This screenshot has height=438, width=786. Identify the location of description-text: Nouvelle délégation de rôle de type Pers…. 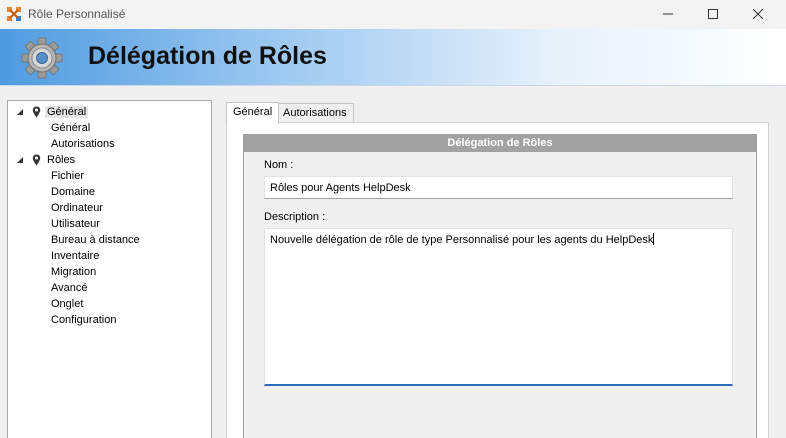
(462, 240).